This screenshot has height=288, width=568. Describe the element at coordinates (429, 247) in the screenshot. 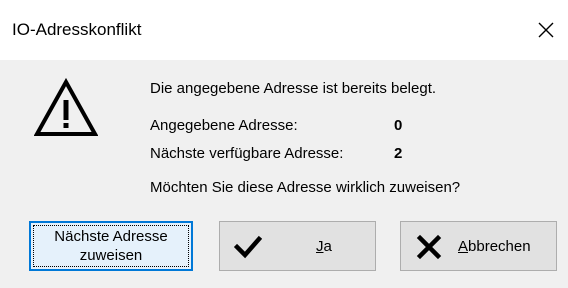

I see `x-icon` at that location.